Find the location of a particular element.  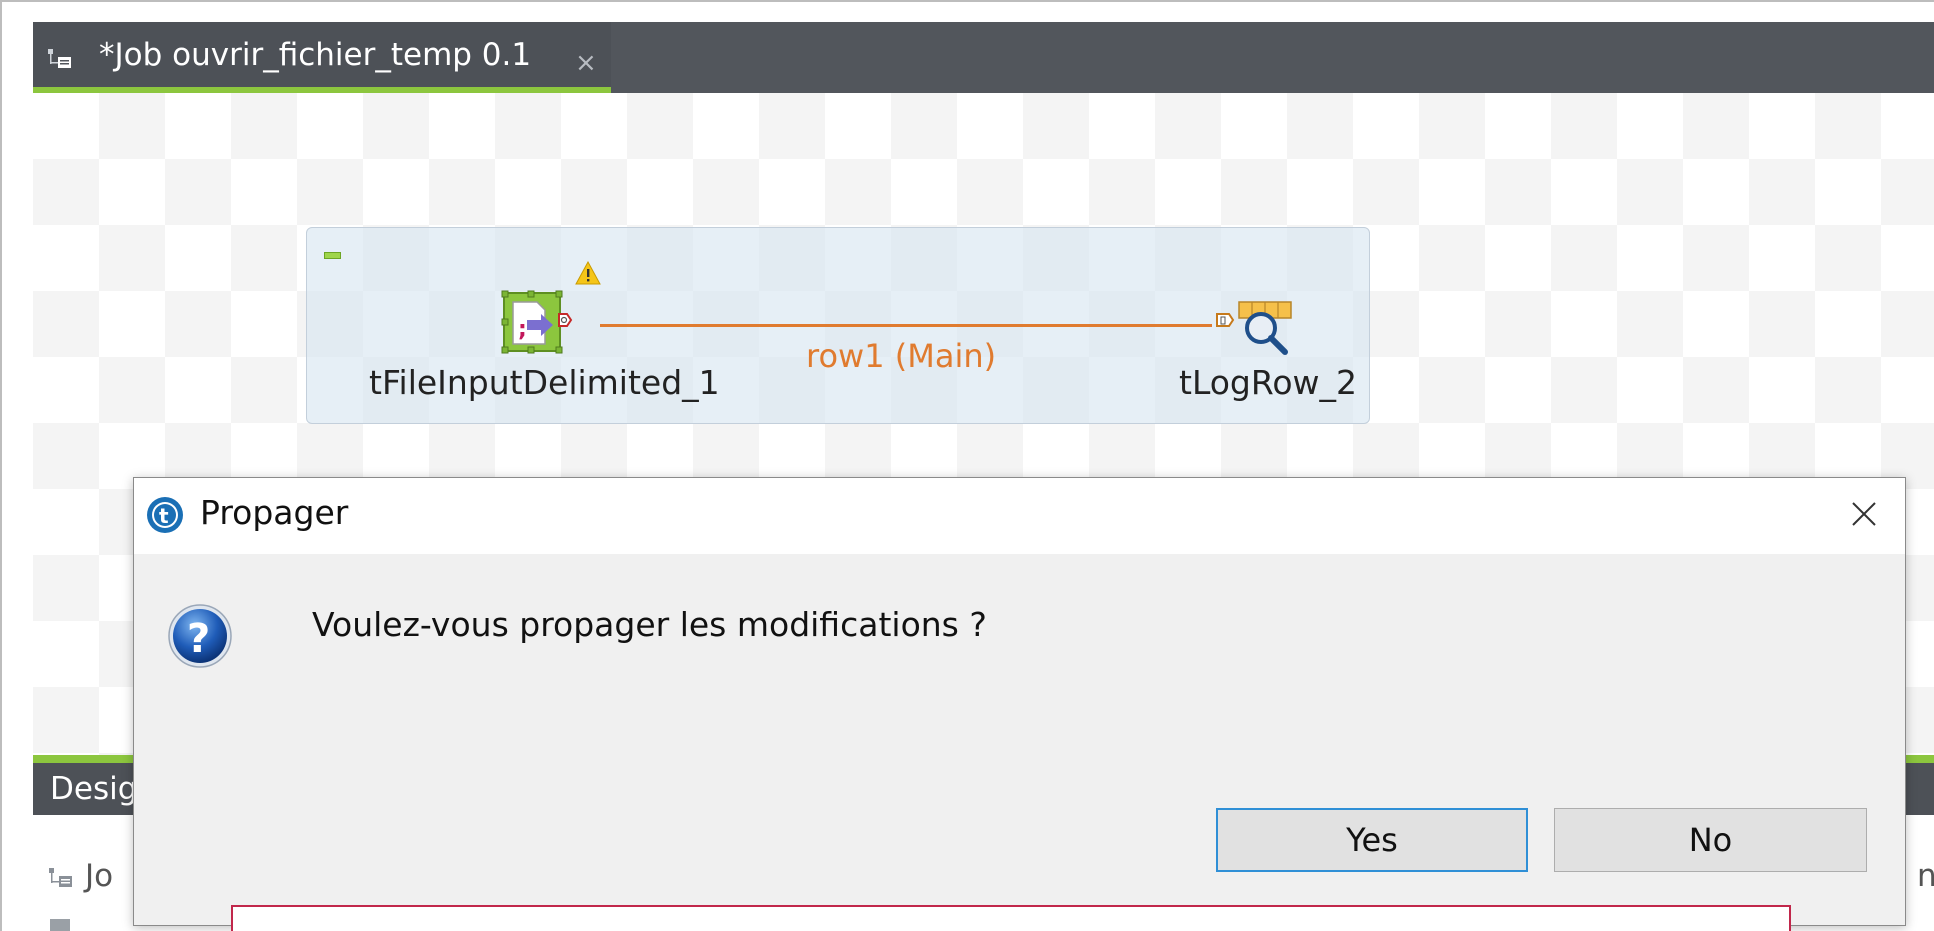

close-icon is located at coordinates (1864, 514).